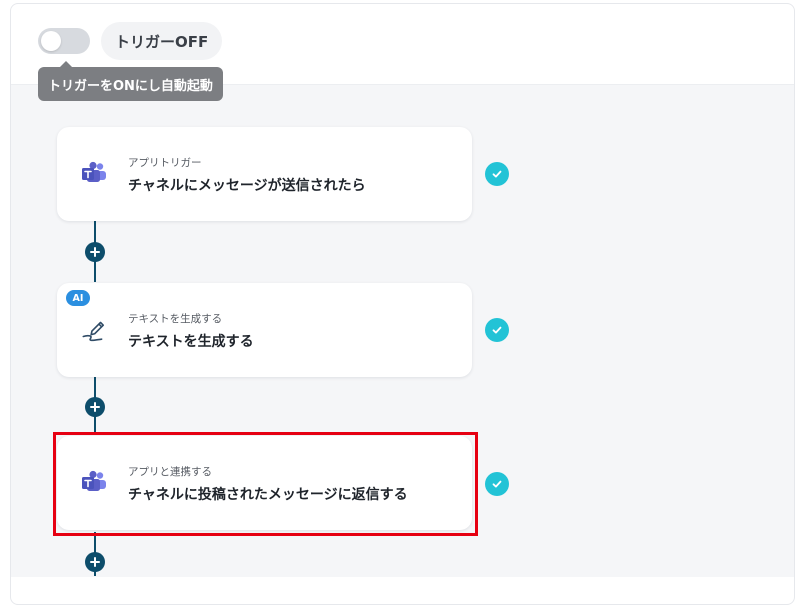 The height and width of the screenshot is (605, 805). I want to click on flow-step-generate-text: テキストを生成する テキストを生成する, so click(264, 330).